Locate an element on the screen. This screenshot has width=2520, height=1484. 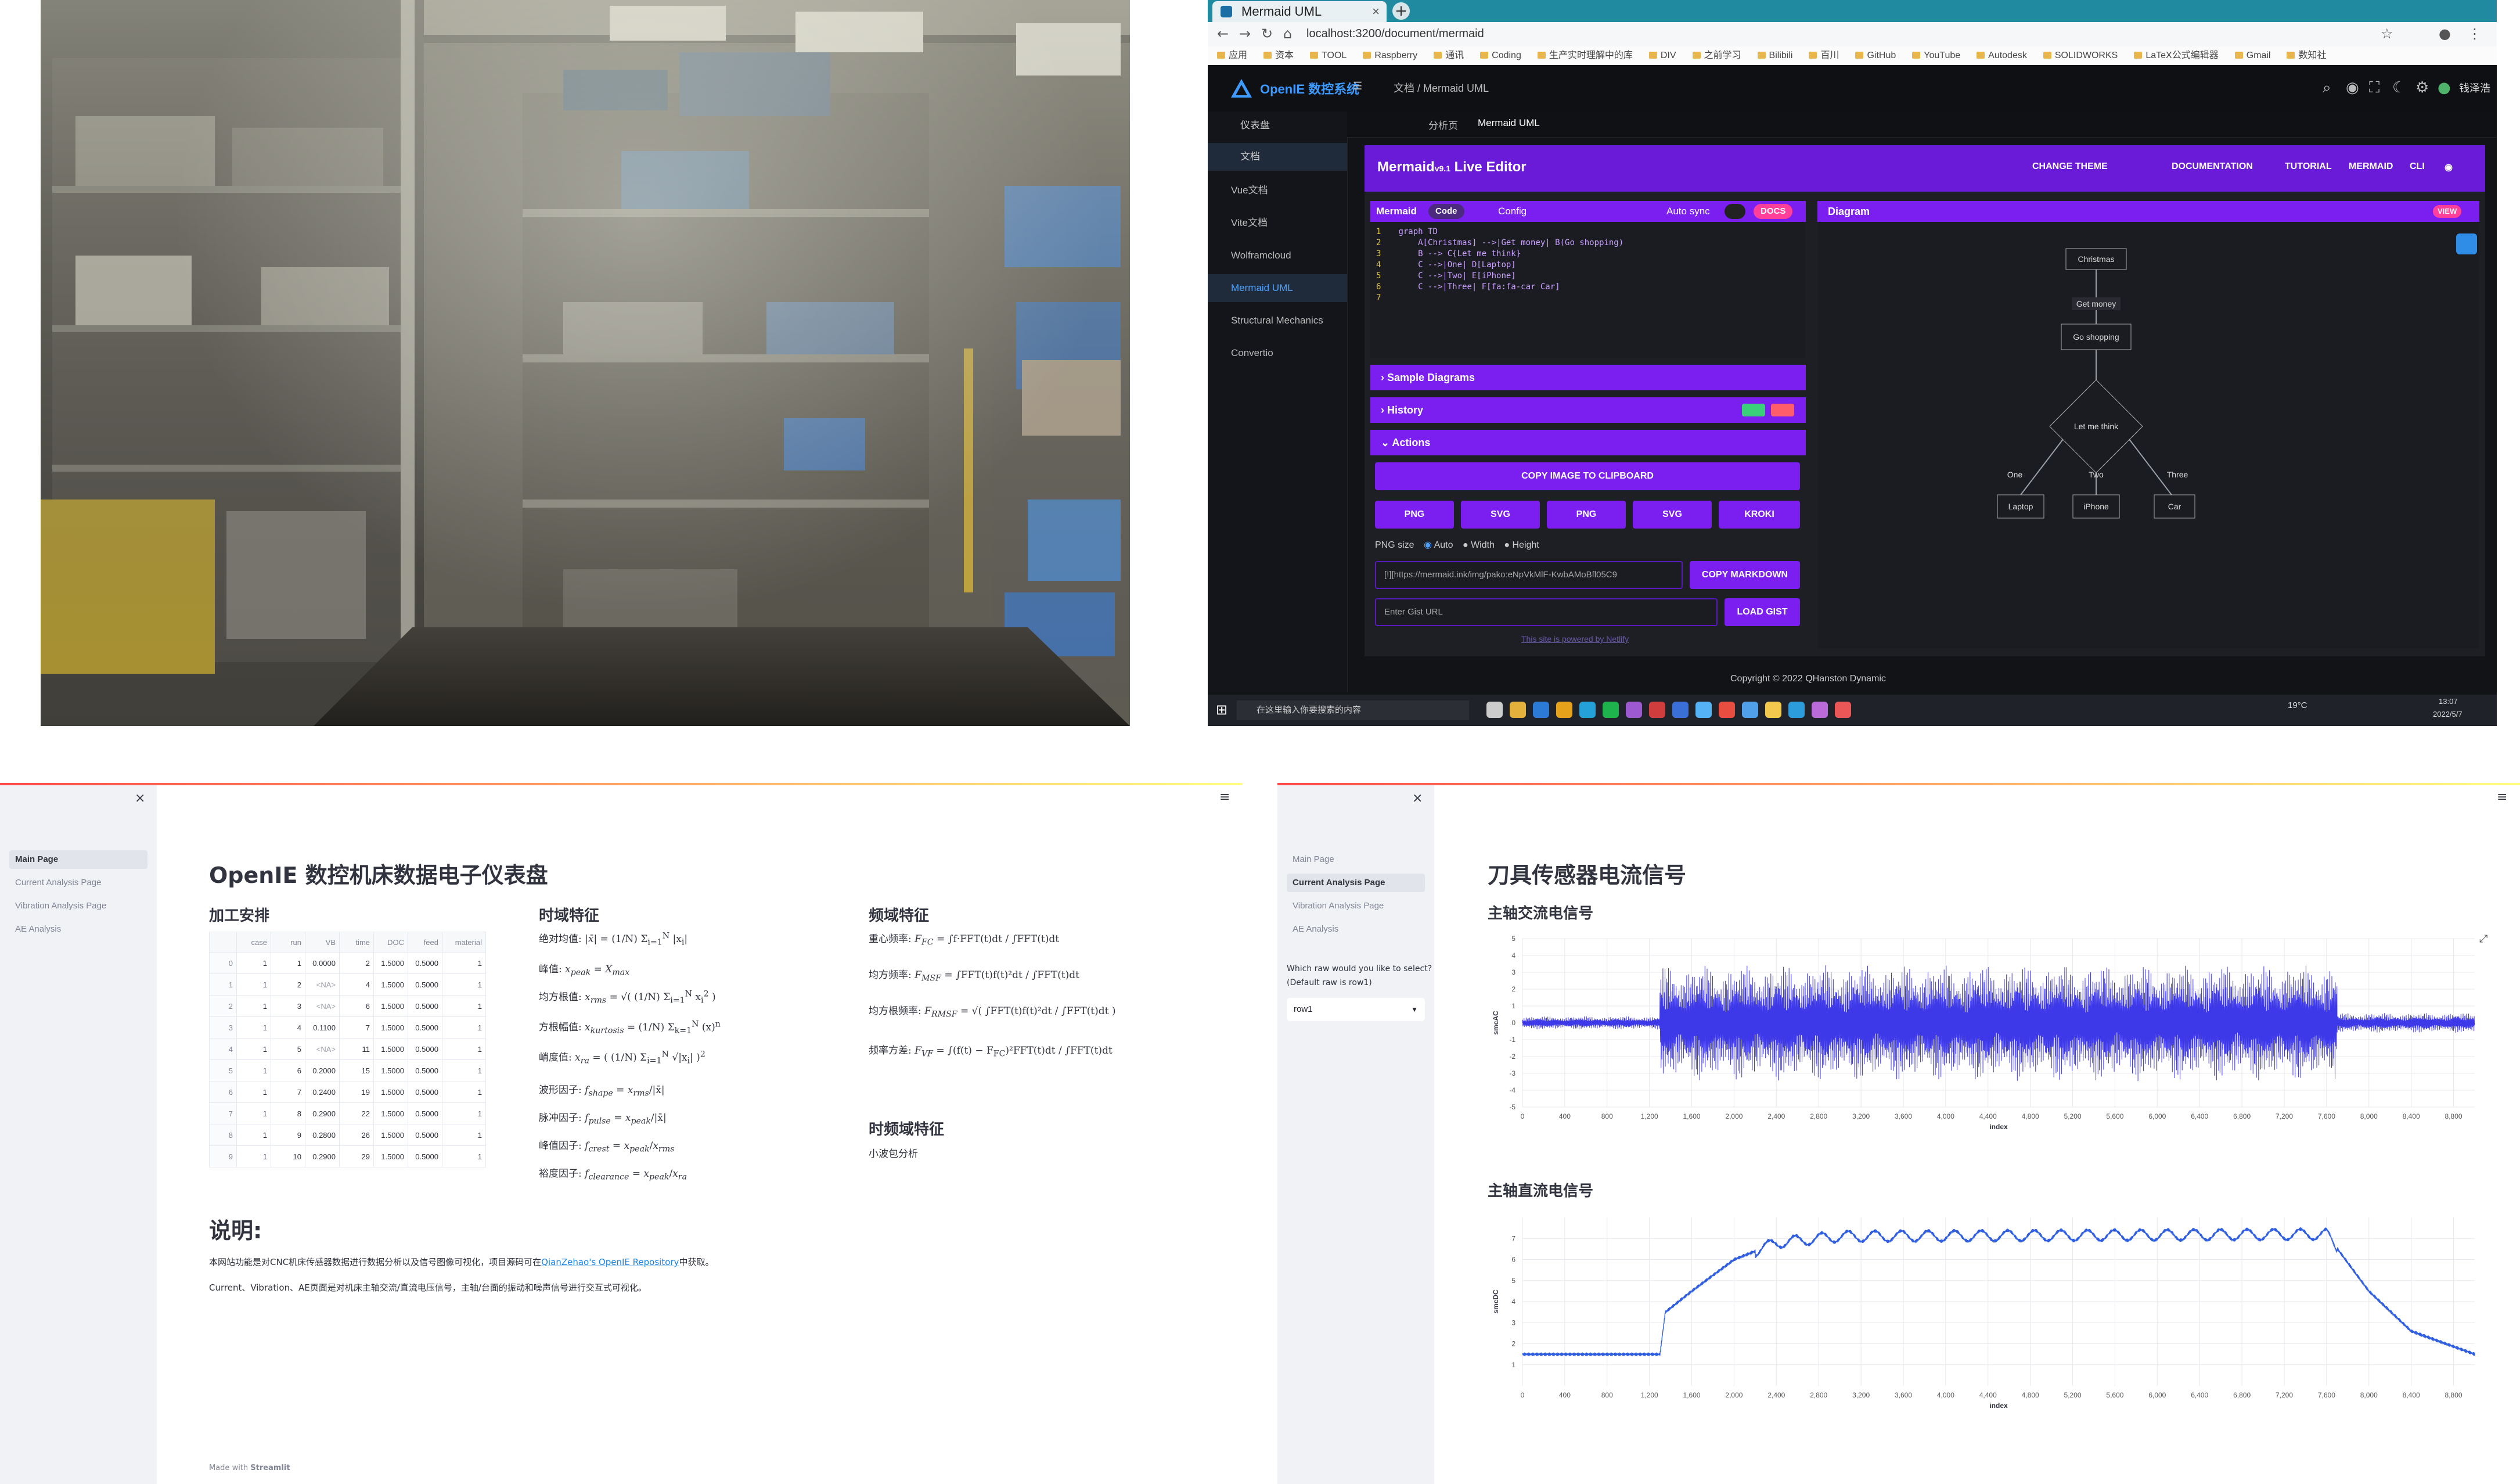
actions-section: ⌄ Actions is located at coordinates (1588, 442).